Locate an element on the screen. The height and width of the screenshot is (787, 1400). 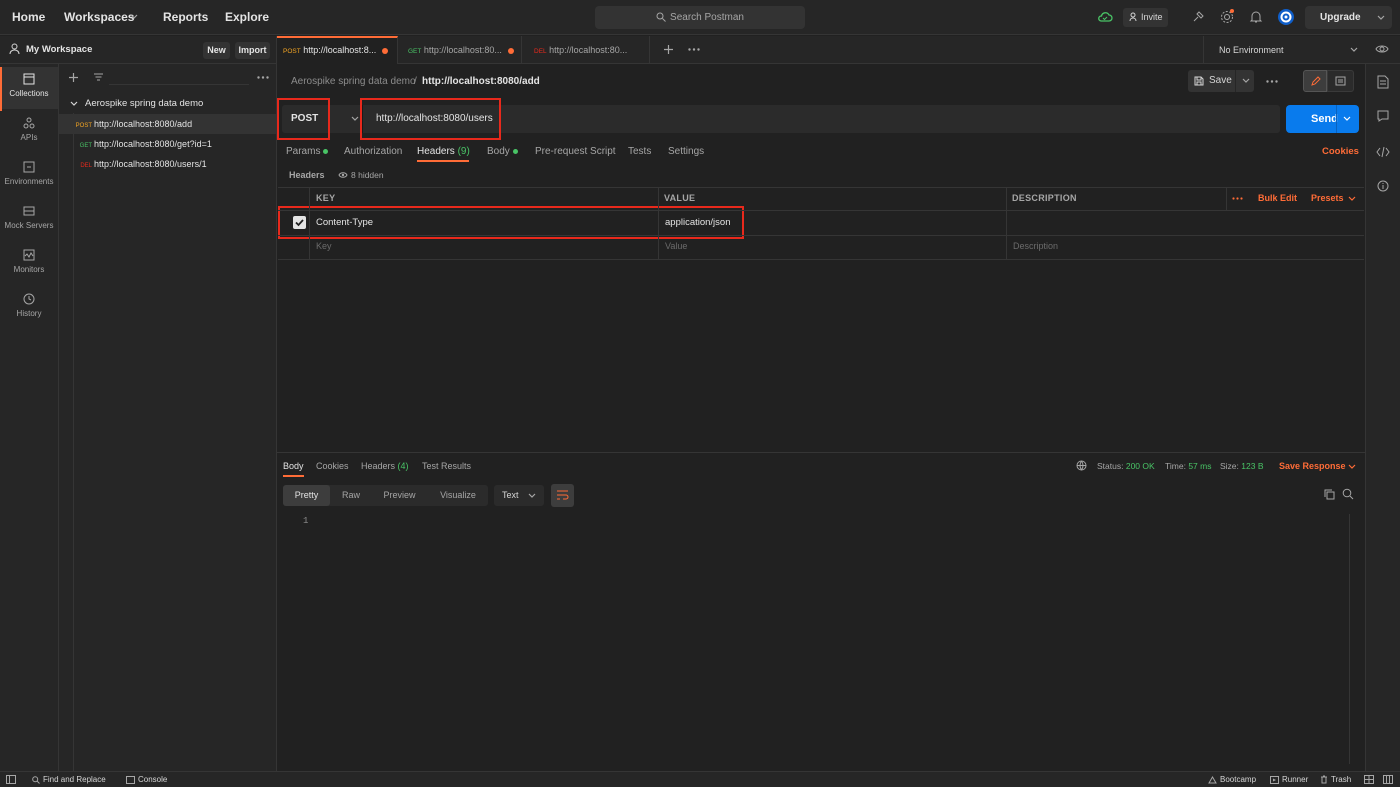
request-url: http://localhost:8080/add is located at coordinates (143, 124).